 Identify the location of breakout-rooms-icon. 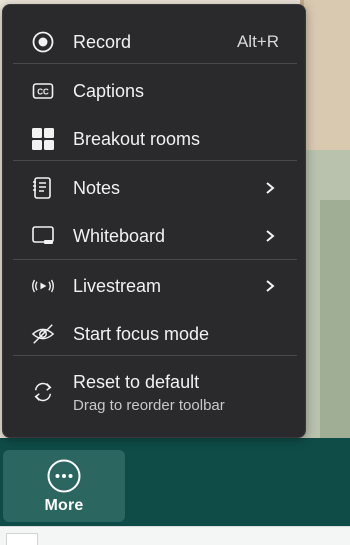
(43, 139).